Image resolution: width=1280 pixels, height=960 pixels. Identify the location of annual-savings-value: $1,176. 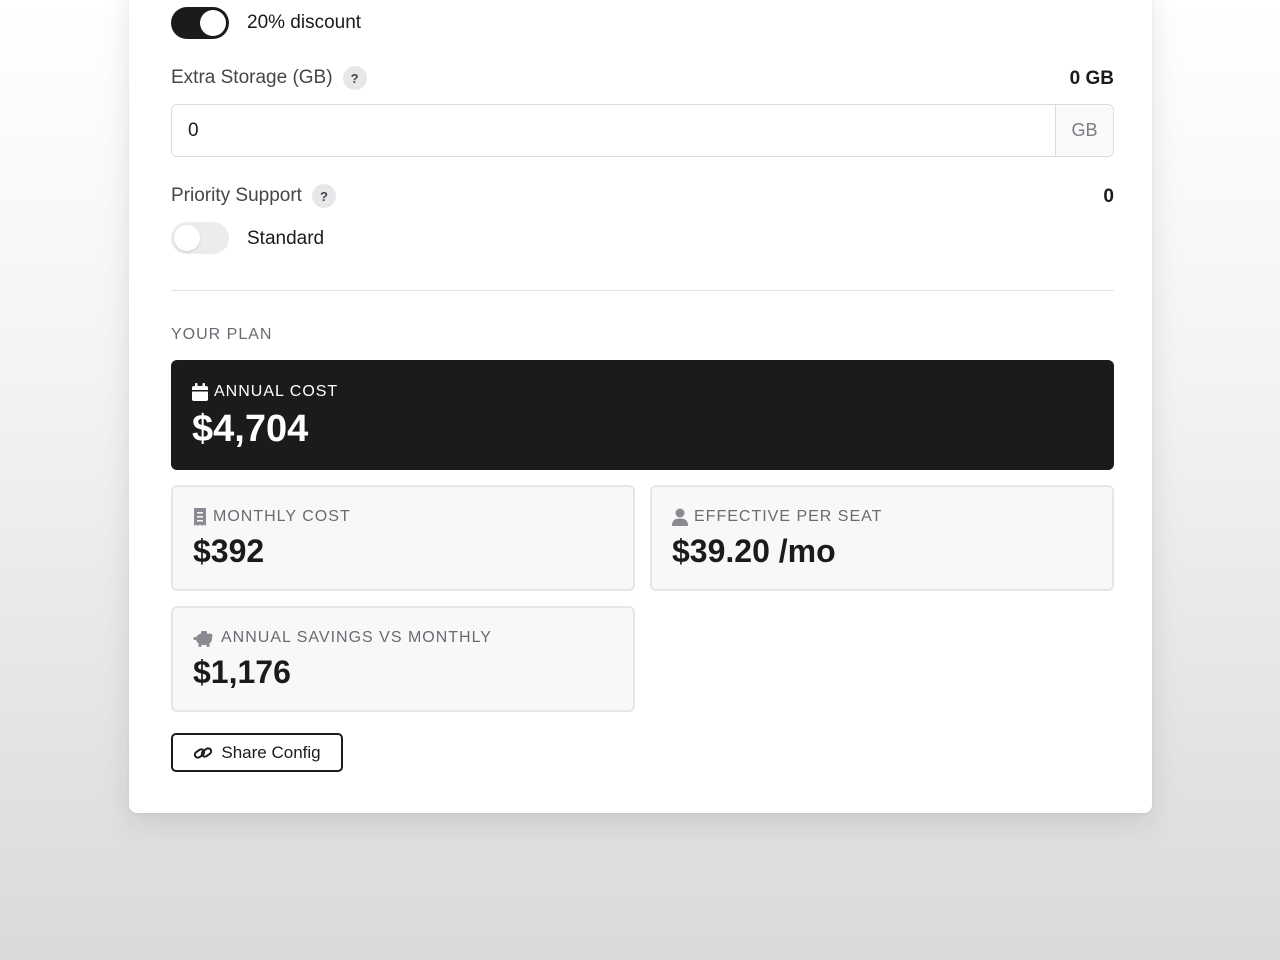
(242, 672).